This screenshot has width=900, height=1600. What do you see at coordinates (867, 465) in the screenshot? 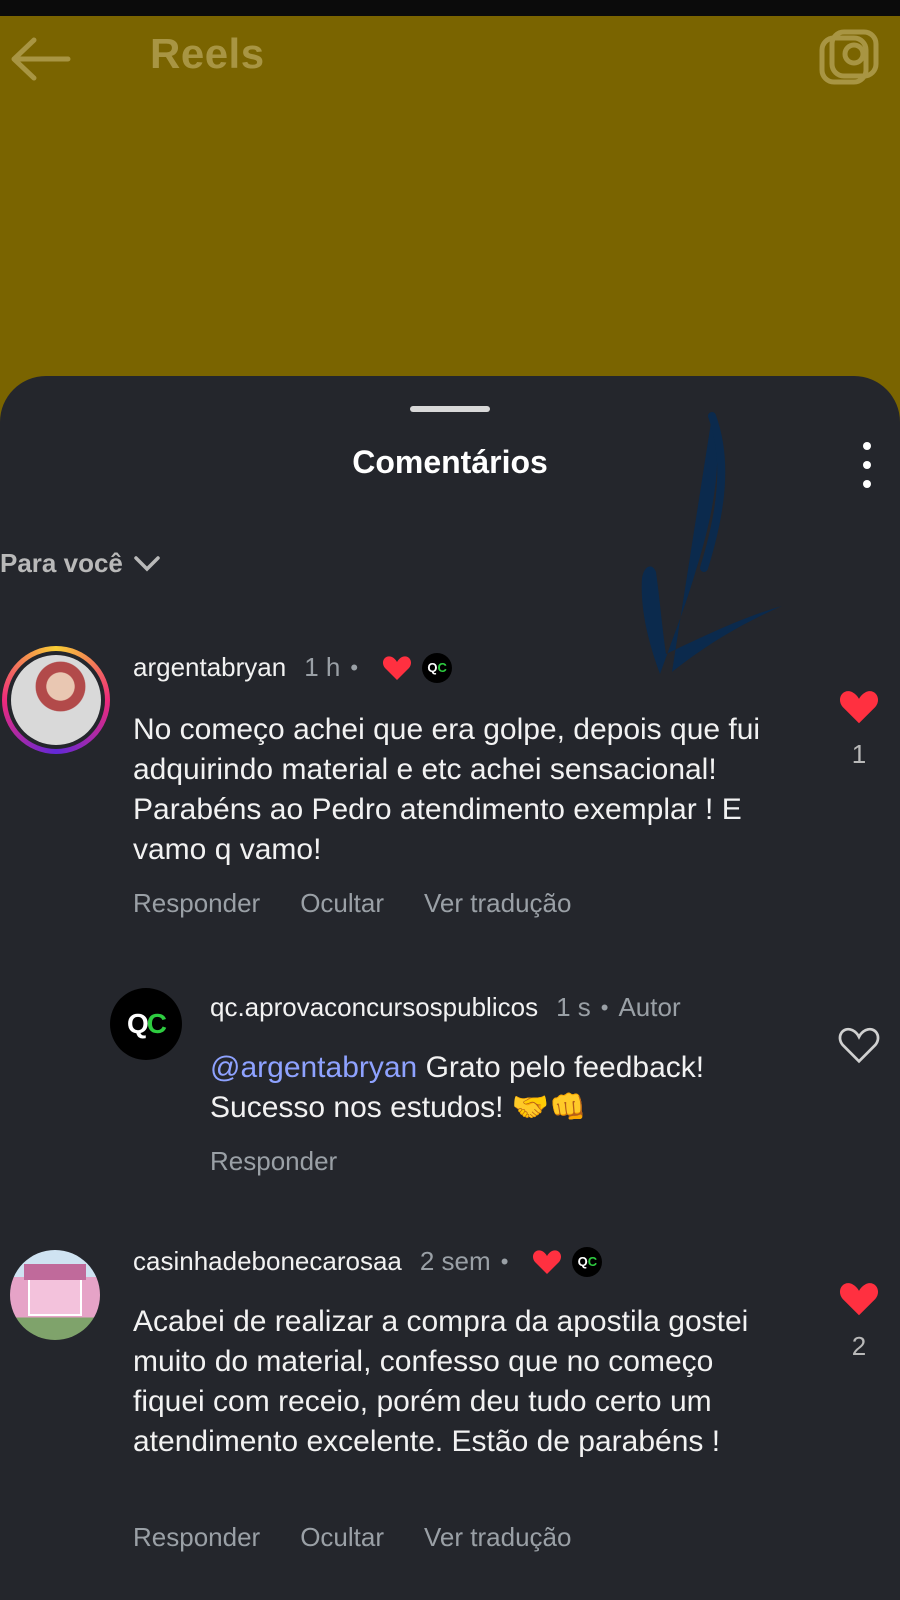
I see `more-options-icon` at bounding box center [867, 465].